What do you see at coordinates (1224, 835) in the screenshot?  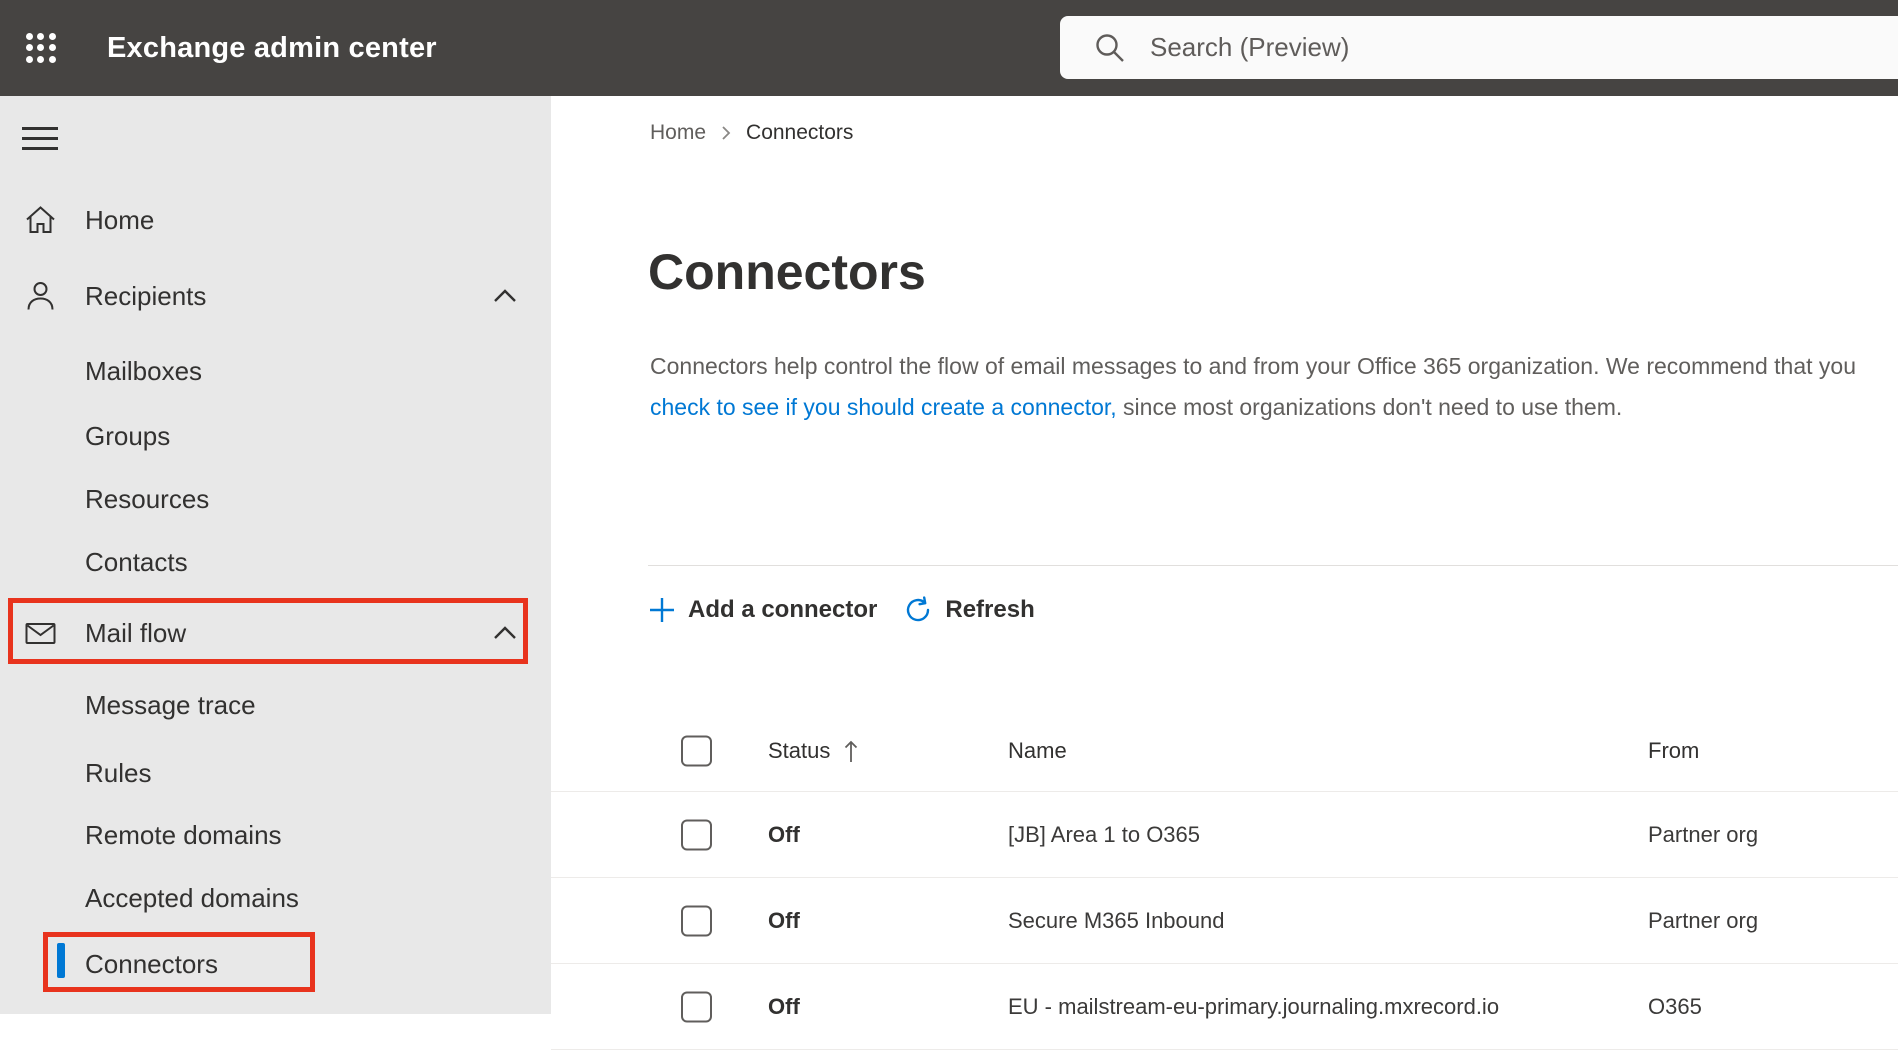 I see `table-row: Off [JB] Area 1 to O365 Partner org` at bounding box center [1224, 835].